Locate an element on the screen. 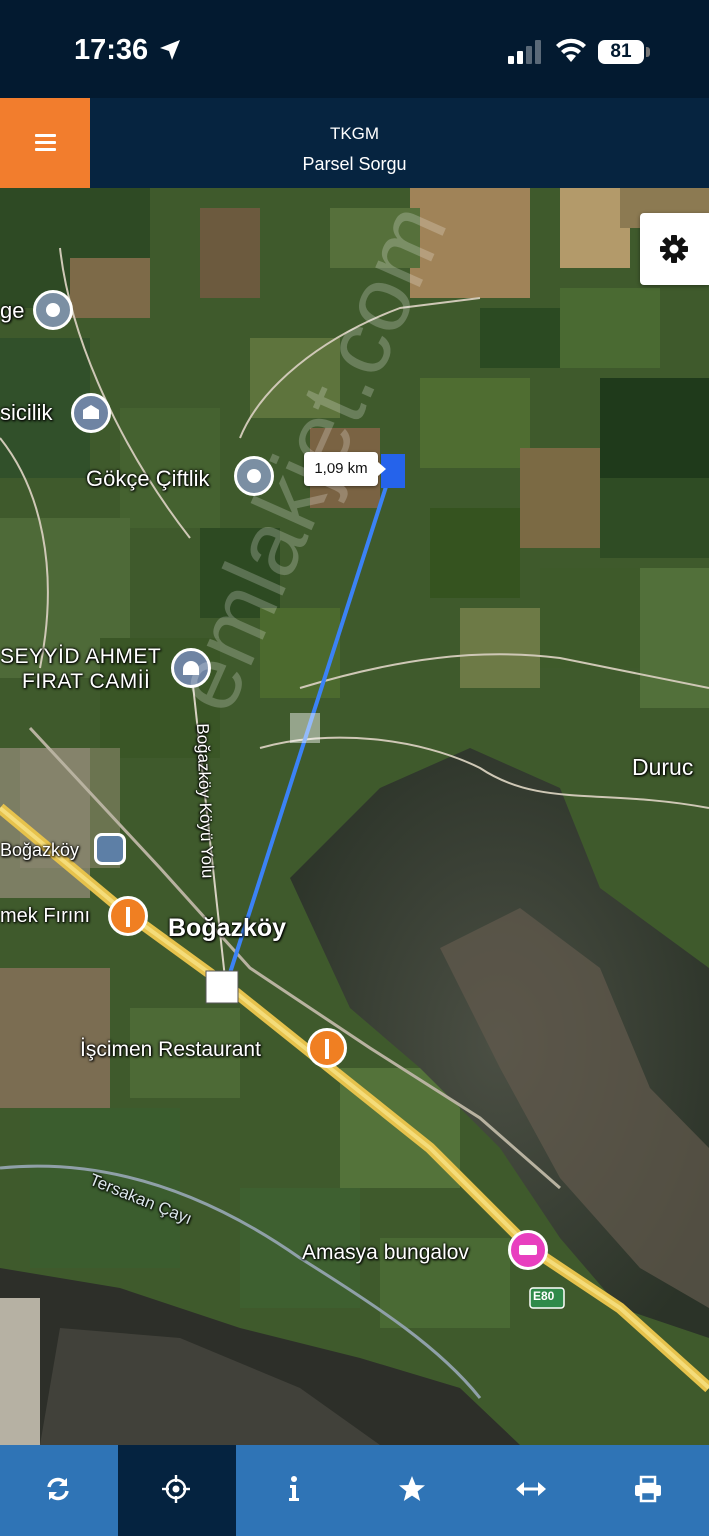 The height and width of the screenshot is (1536, 709). map-label: FIRAT CAMİİ is located at coordinates (86, 681).